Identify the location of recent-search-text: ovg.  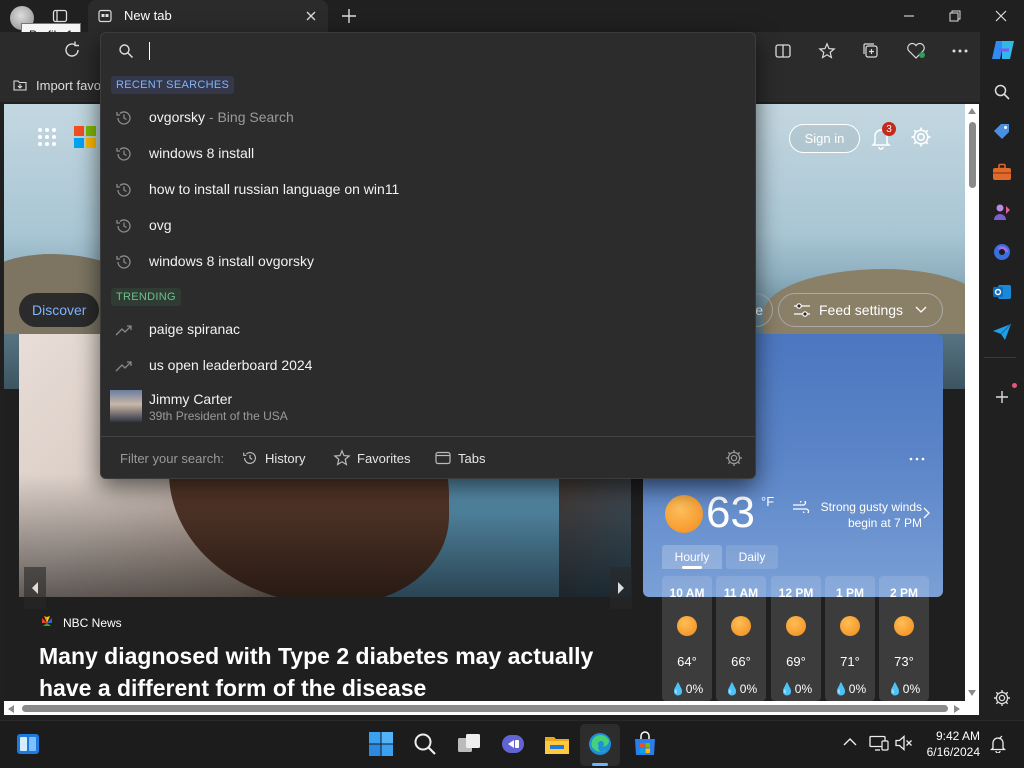
(160, 225).